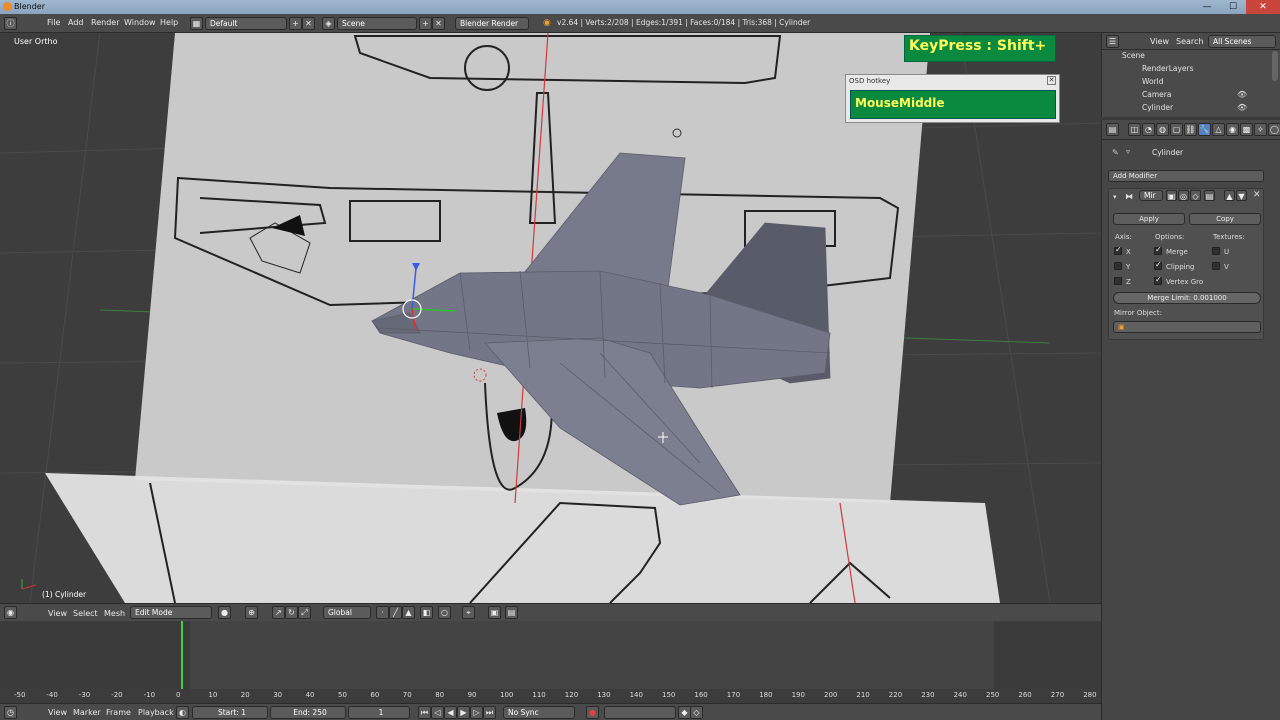  I want to click on merge-checkbox, so click(1158, 250).